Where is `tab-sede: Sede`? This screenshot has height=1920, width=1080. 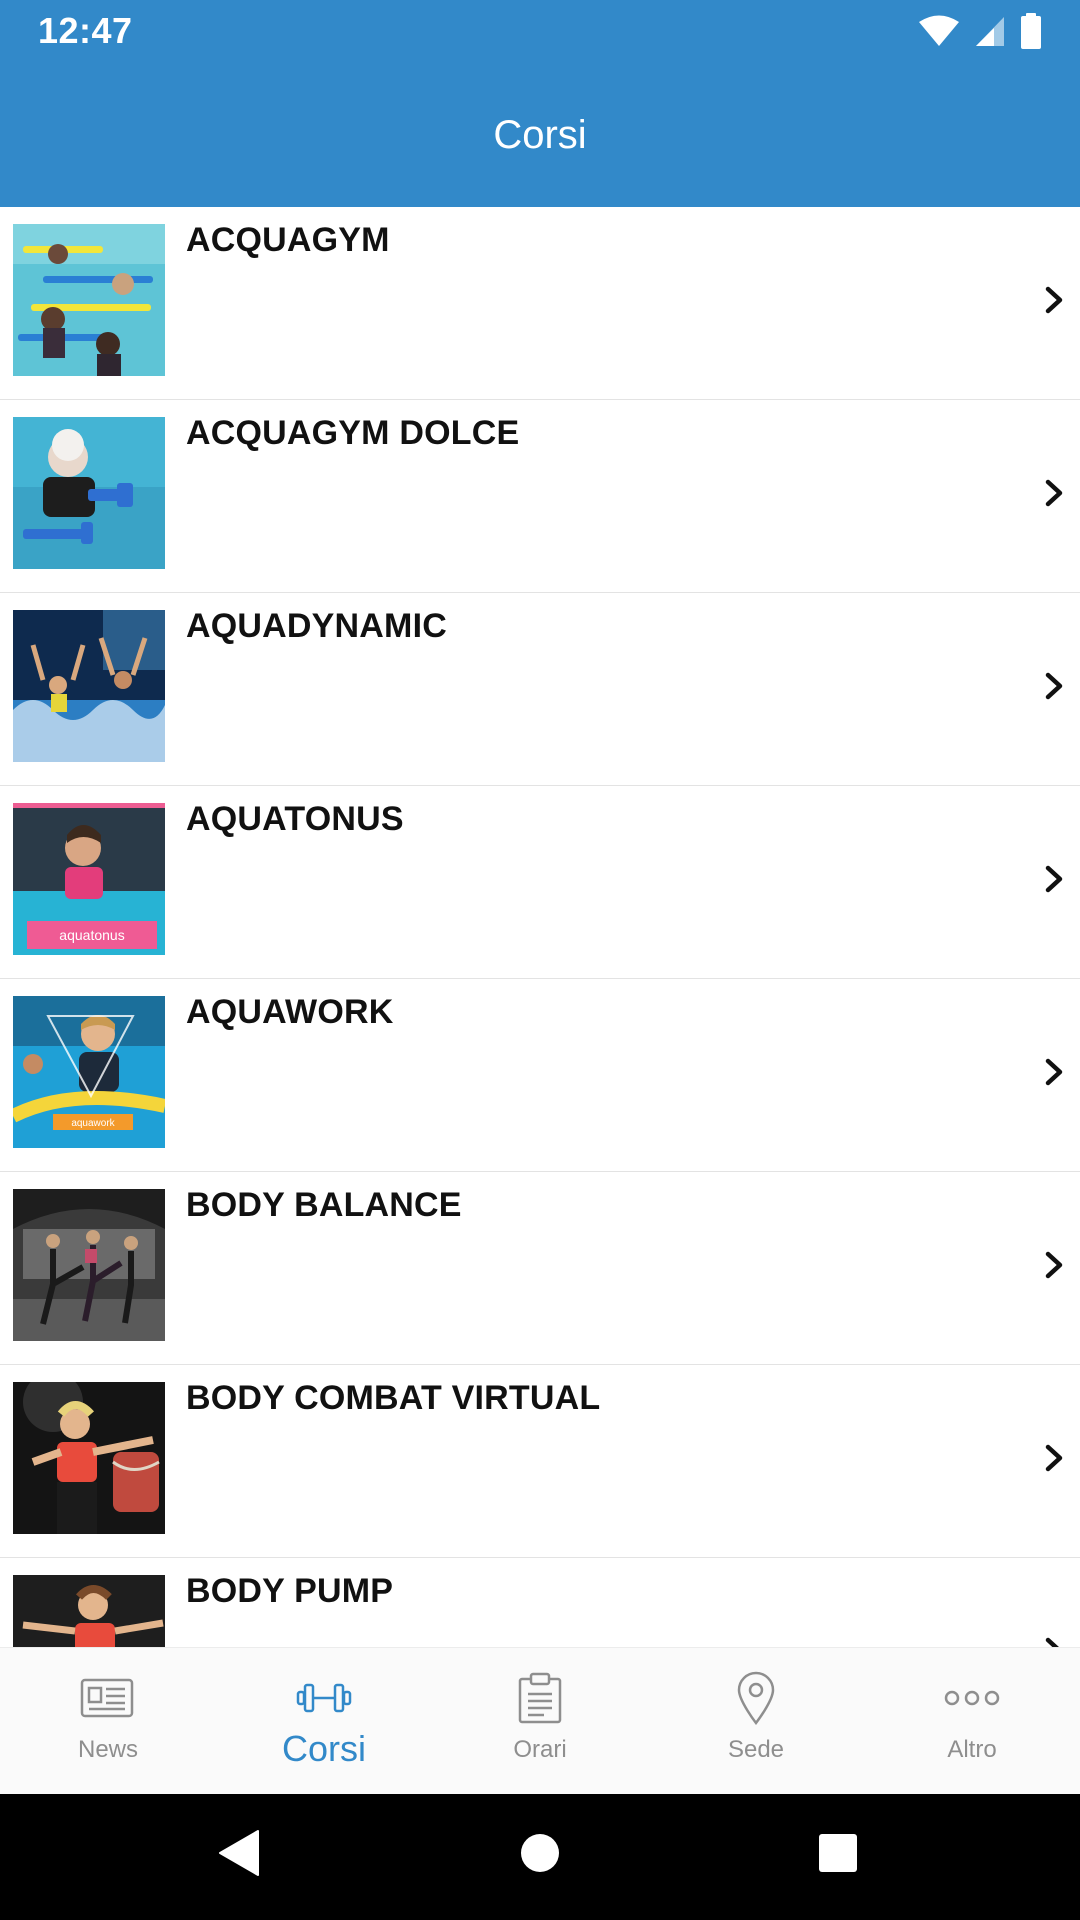
tab-sede: Sede is located at coordinates (756, 1721).